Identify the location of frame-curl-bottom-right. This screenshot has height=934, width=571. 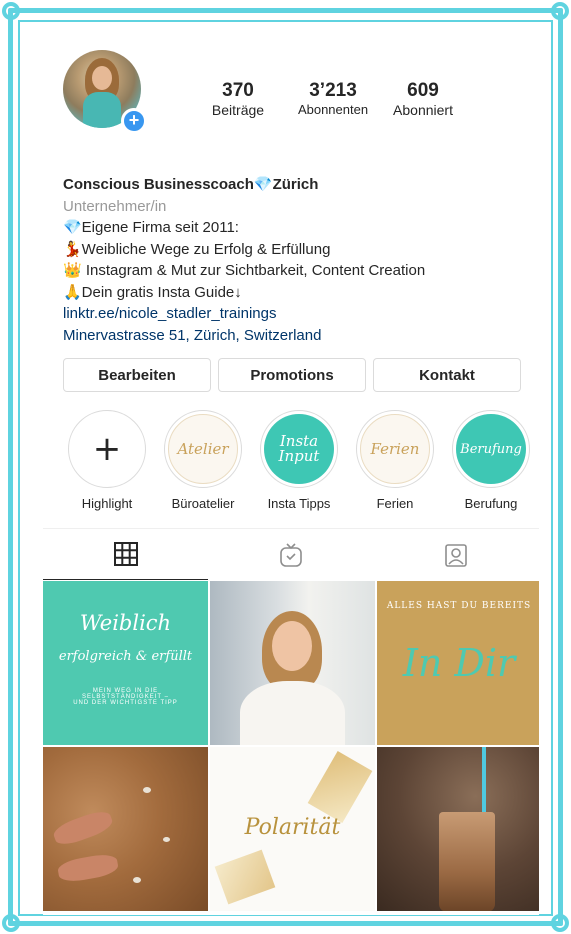
(560, 923).